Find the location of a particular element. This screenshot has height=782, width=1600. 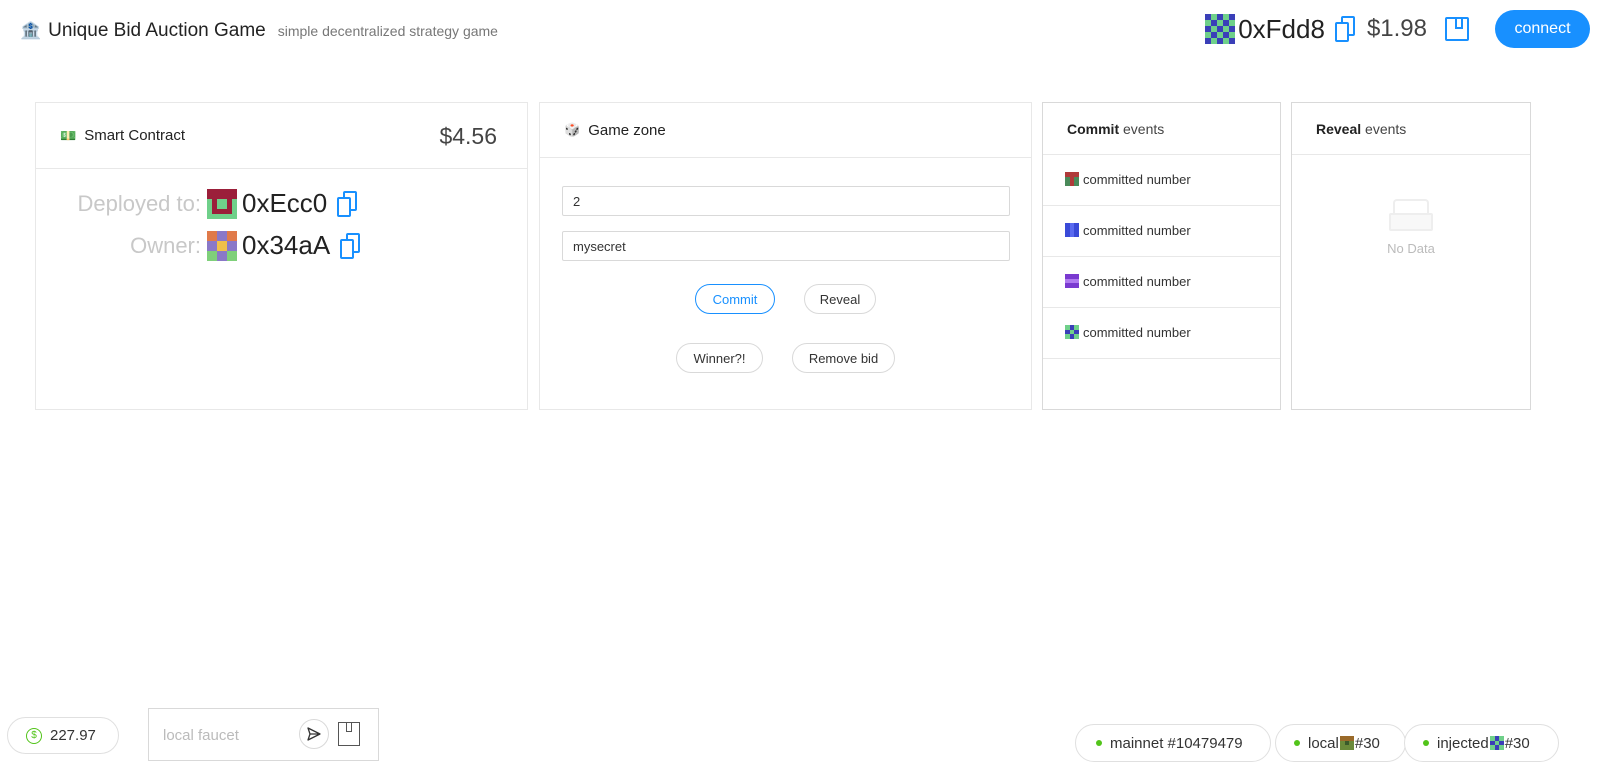

deployed-label: Deployed to: is located at coordinates (139, 203).